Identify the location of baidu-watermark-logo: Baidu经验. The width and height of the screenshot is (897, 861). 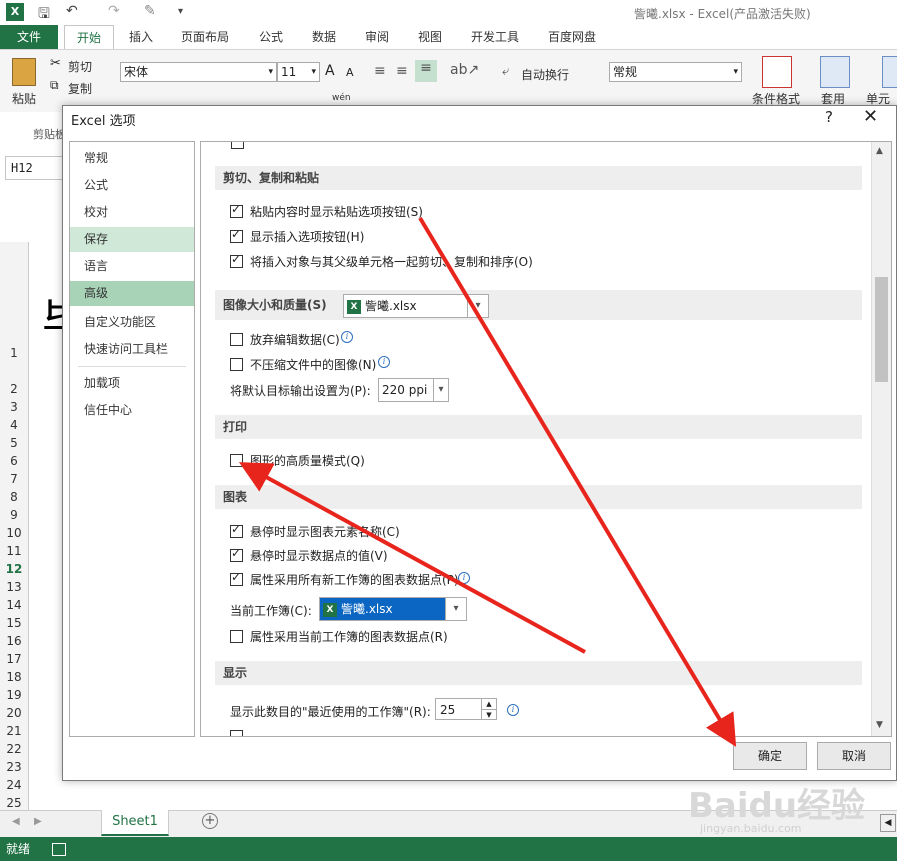
(777, 806).